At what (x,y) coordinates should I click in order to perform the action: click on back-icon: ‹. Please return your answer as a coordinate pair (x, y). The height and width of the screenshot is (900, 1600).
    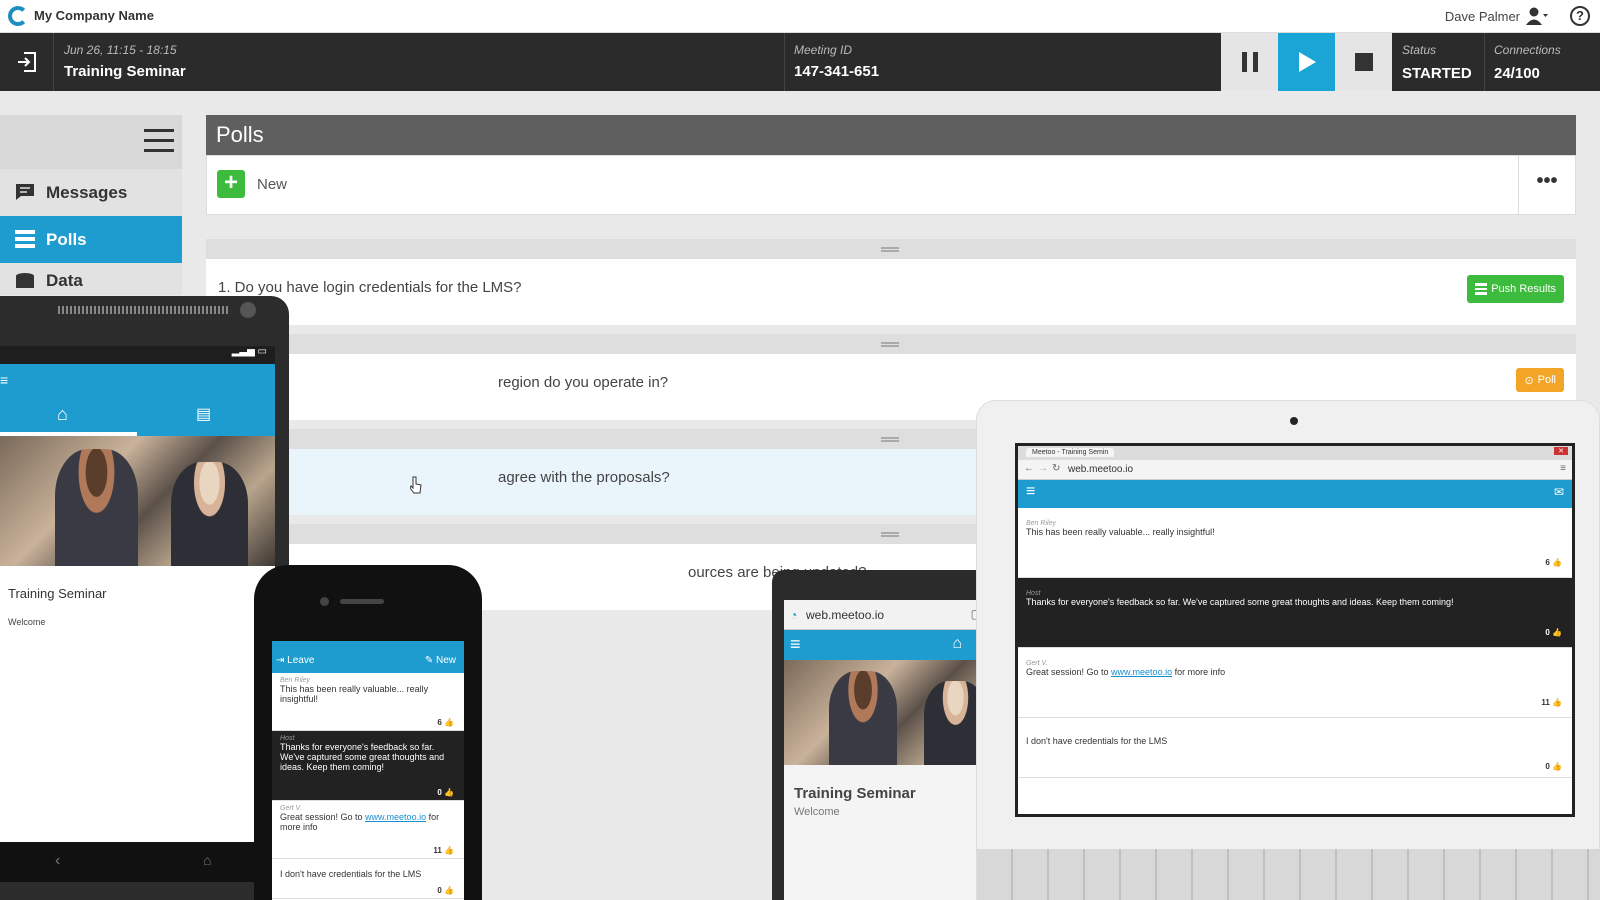
    Looking at the image, I should click on (57, 861).